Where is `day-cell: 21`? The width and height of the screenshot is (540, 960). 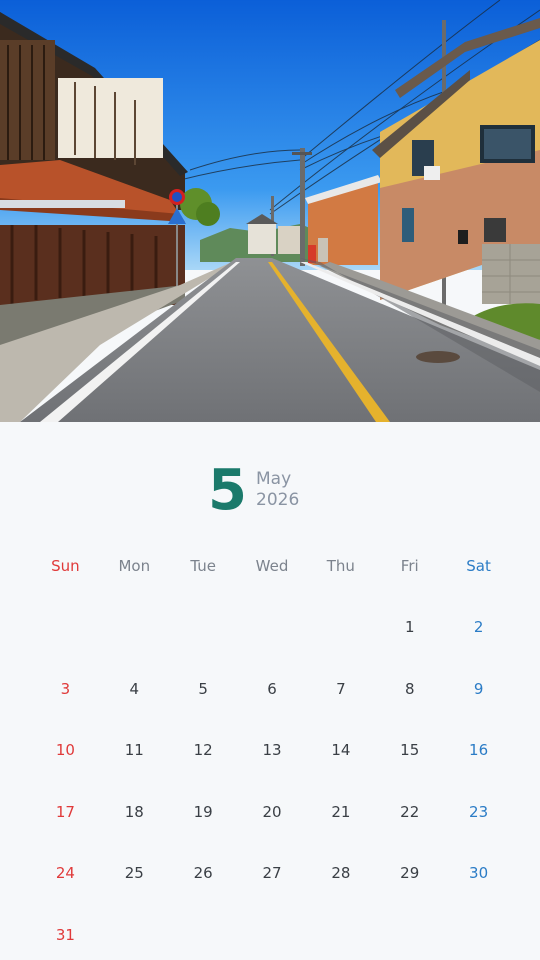 day-cell: 21 is located at coordinates (341, 811).